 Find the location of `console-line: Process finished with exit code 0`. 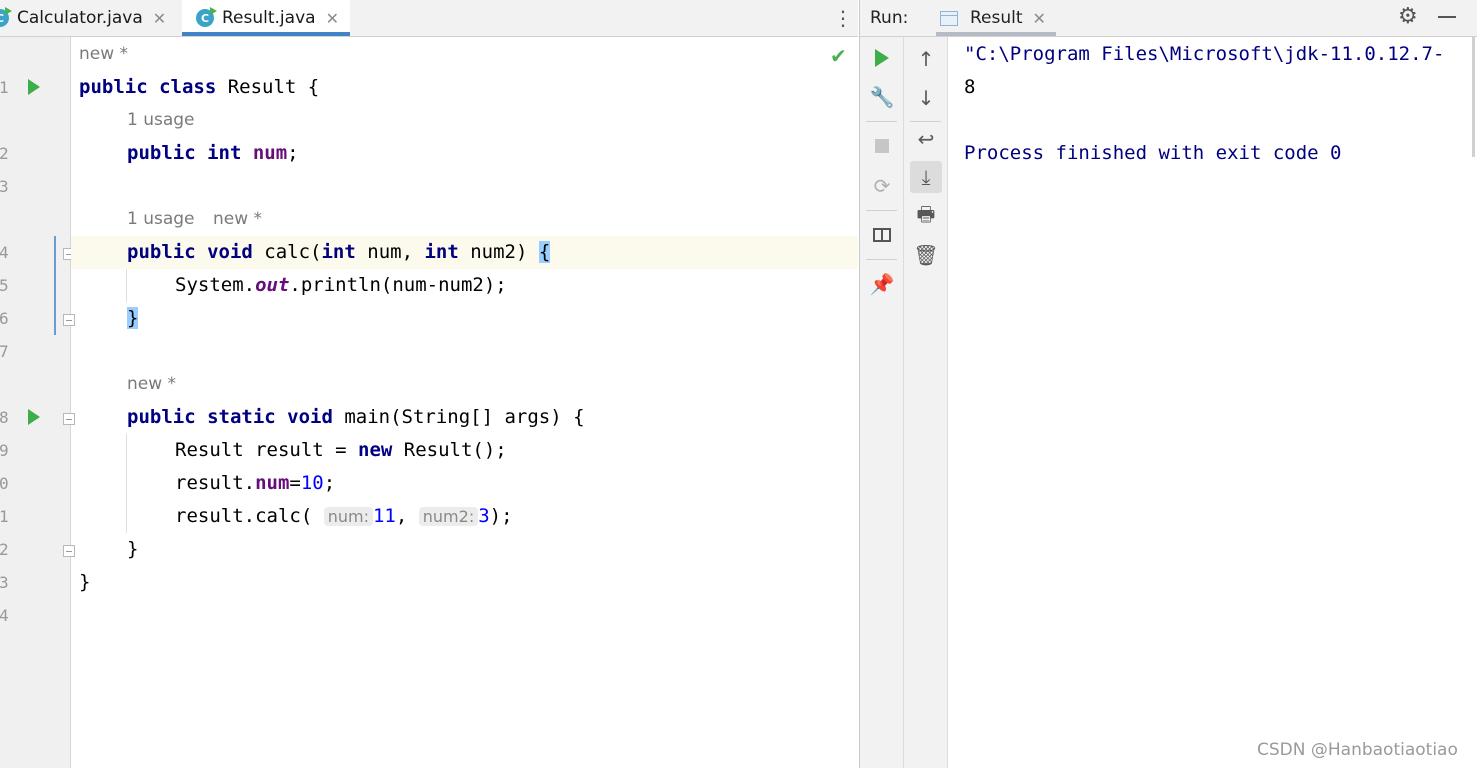

console-line: Process finished with exit code 0 is located at coordinates (1153, 153).